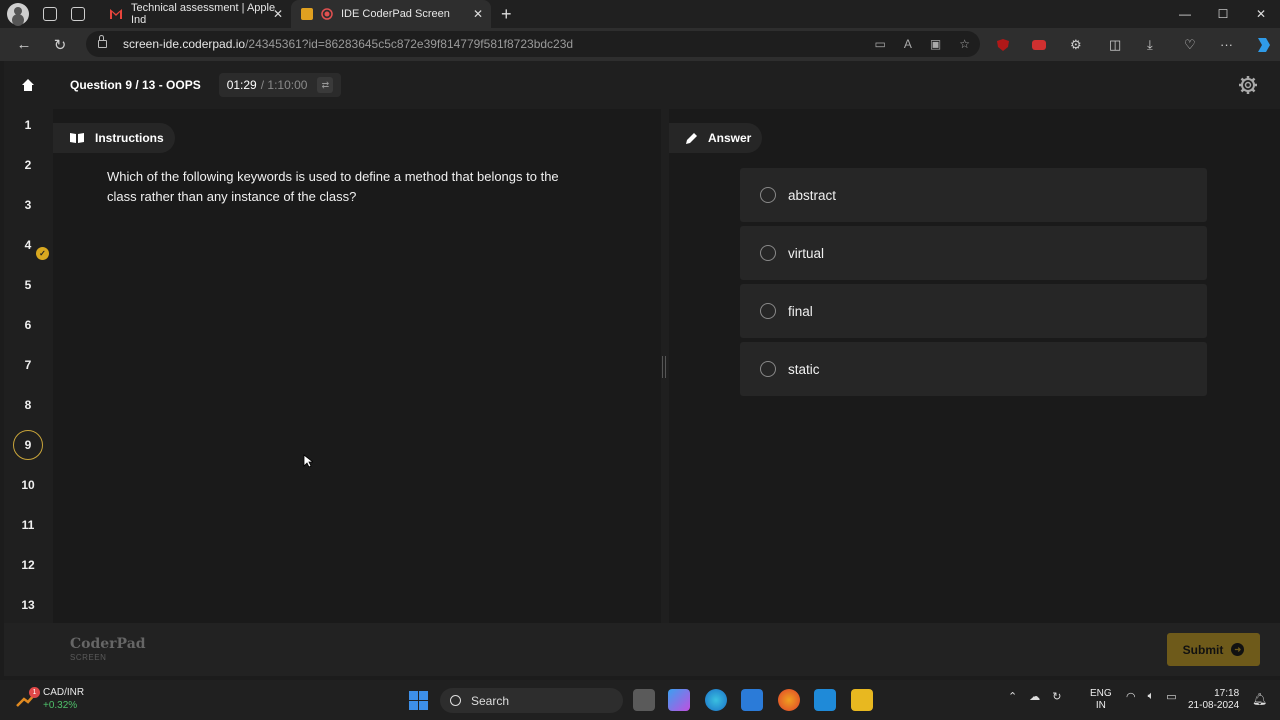 The image size is (1280, 720). What do you see at coordinates (28, 165) in the screenshot?
I see `sidebar-question-2: 2` at bounding box center [28, 165].